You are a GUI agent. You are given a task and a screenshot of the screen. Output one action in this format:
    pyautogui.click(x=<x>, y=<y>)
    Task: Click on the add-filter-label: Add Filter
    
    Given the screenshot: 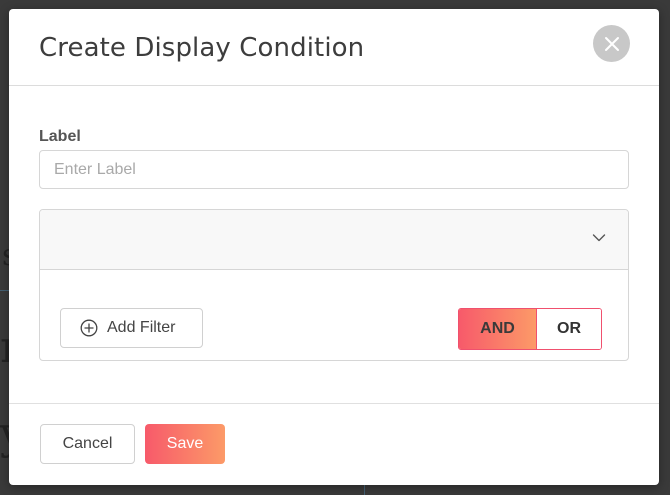 What is the action you would take?
    pyautogui.click(x=141, y=327)
    